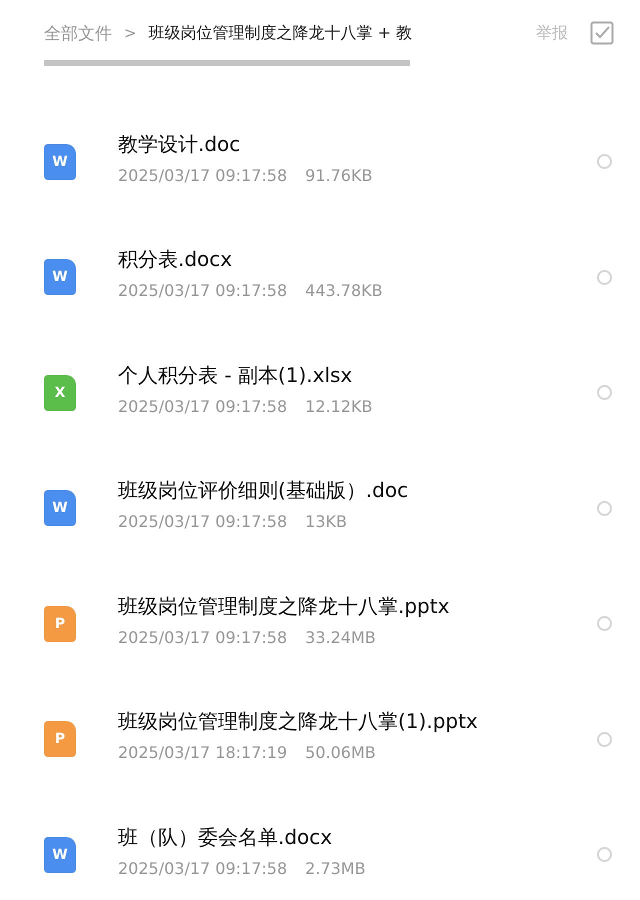  Describe the element at coordinates (357, 144) in the screenshot. I see `file-name: 教学设计.doc` at that location.